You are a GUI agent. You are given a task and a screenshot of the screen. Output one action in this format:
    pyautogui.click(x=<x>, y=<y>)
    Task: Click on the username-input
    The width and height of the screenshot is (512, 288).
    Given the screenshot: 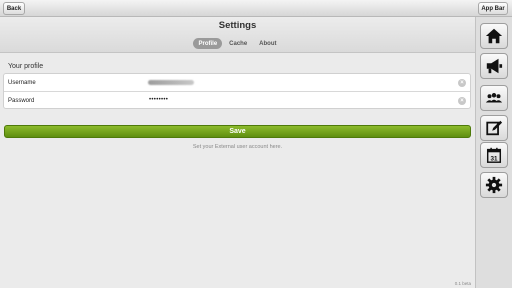 What is the action you would take?
    pyautogui.click(x=302, y=82)
    